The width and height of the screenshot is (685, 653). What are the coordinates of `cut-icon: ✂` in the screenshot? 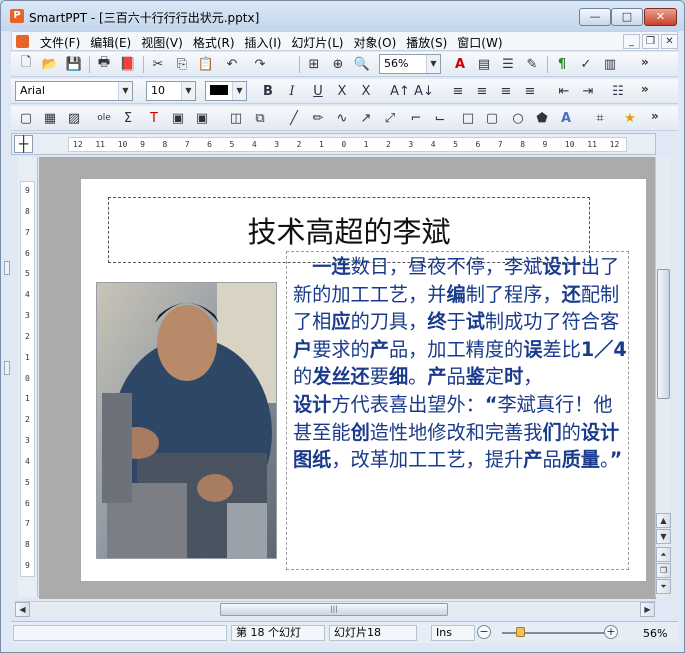 It's located at (158, 64).